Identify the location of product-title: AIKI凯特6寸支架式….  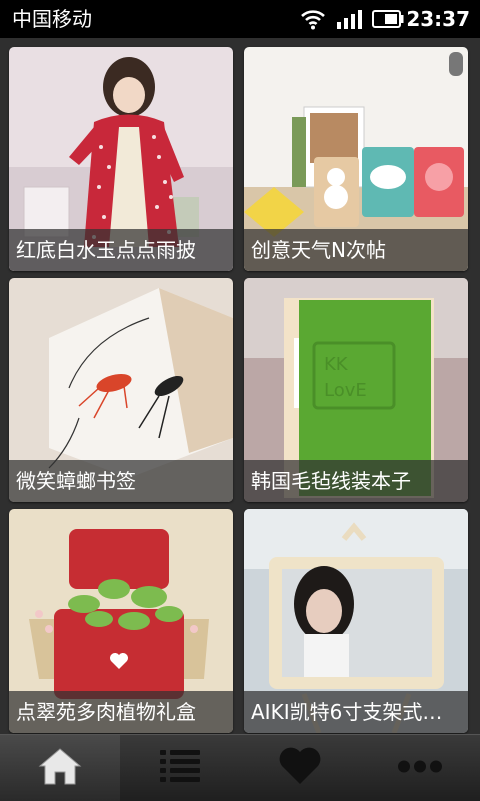
(356, 712).